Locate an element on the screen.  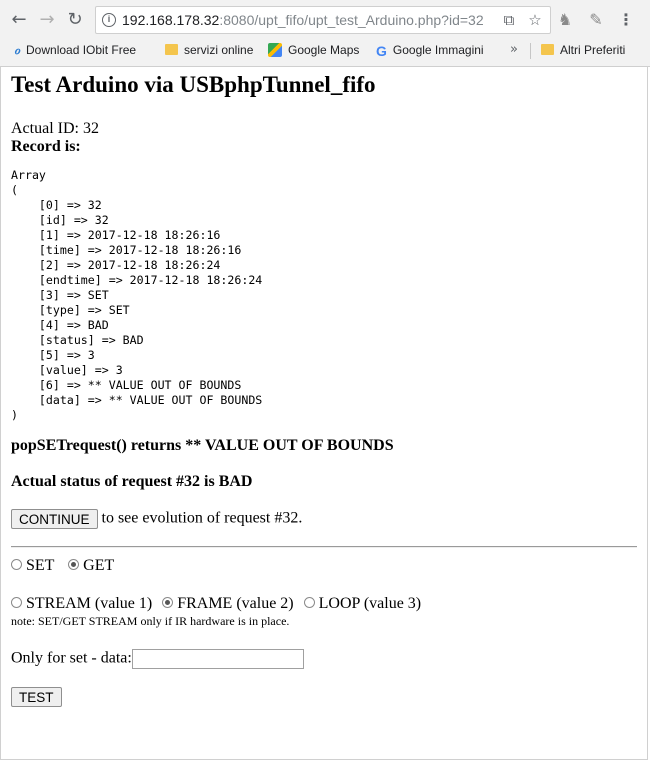
test-button: TEST is located at coordinates (36, 697).